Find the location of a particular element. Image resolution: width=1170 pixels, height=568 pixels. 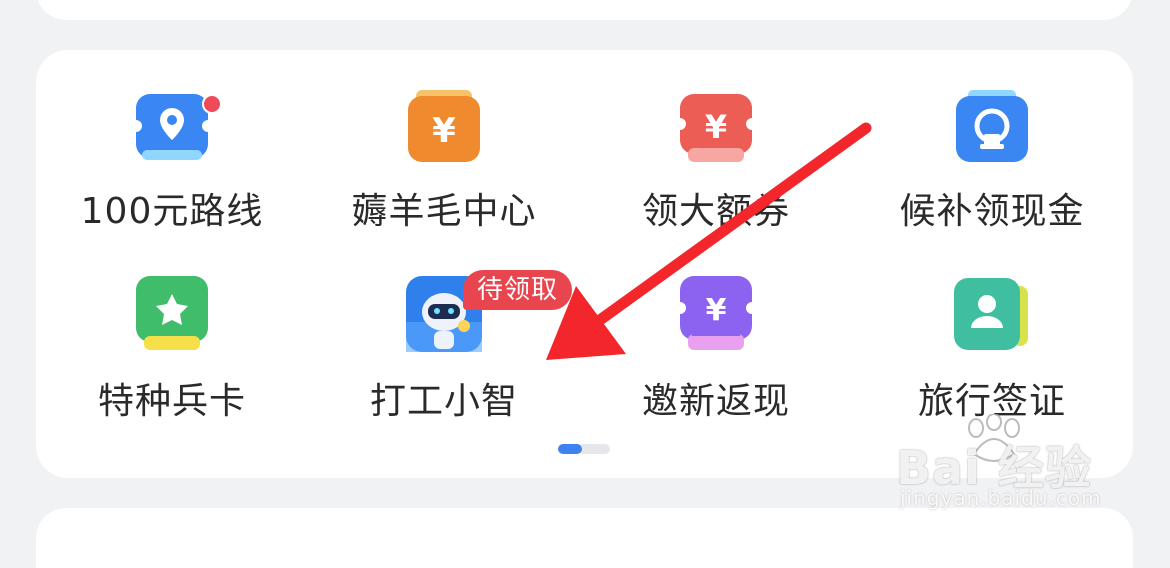

grid-item-travel-visa: 旅行签证 is located at coordinates (992, 327).